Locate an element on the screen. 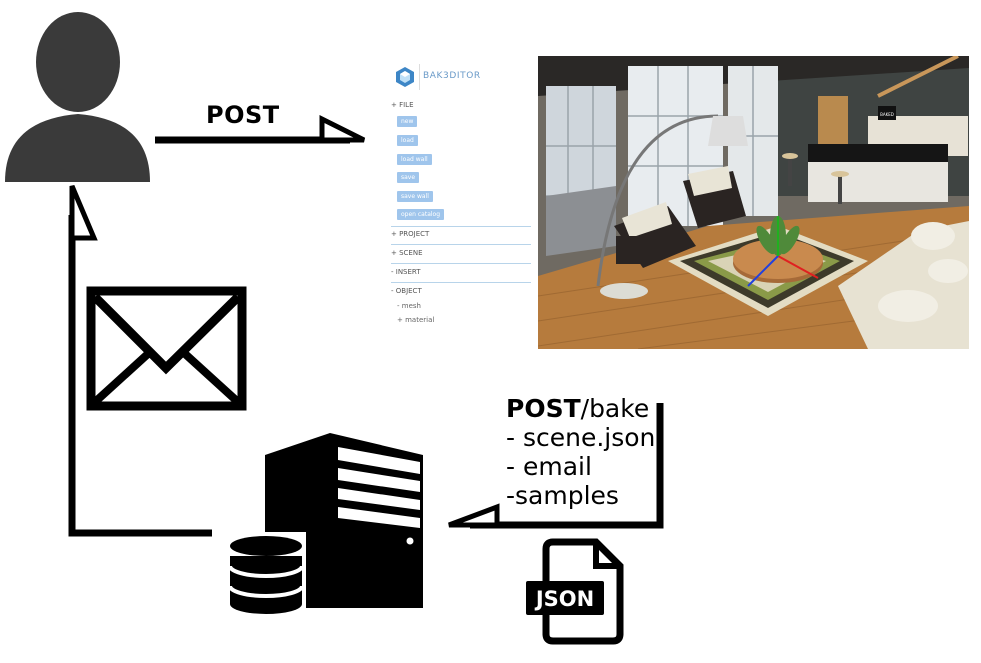 Image resolution: width=981 pixels, height=663 pixels. bake-method: POST is located at coordinates (543, 408).